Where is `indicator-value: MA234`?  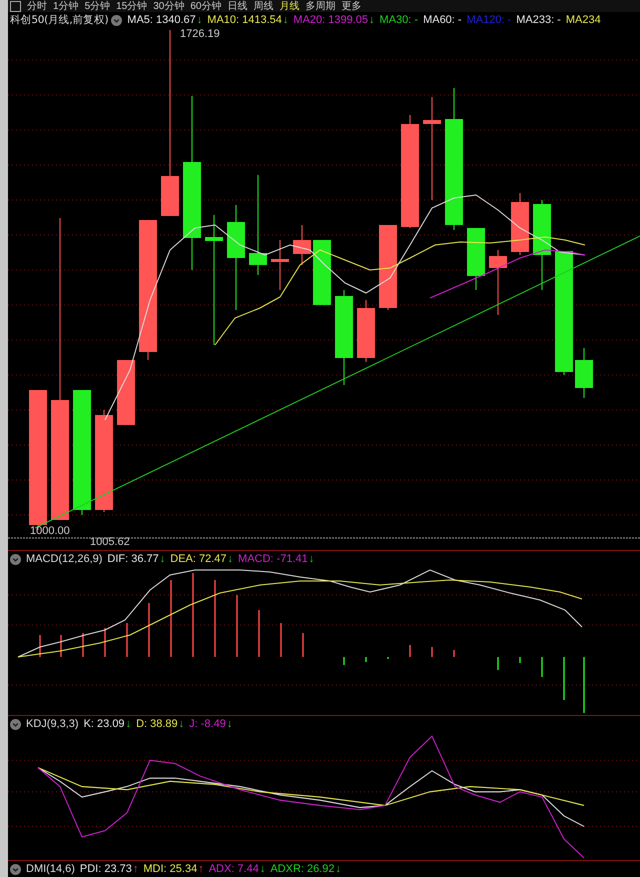
indicator-value: MA234 is located at coordinates (583, 20).